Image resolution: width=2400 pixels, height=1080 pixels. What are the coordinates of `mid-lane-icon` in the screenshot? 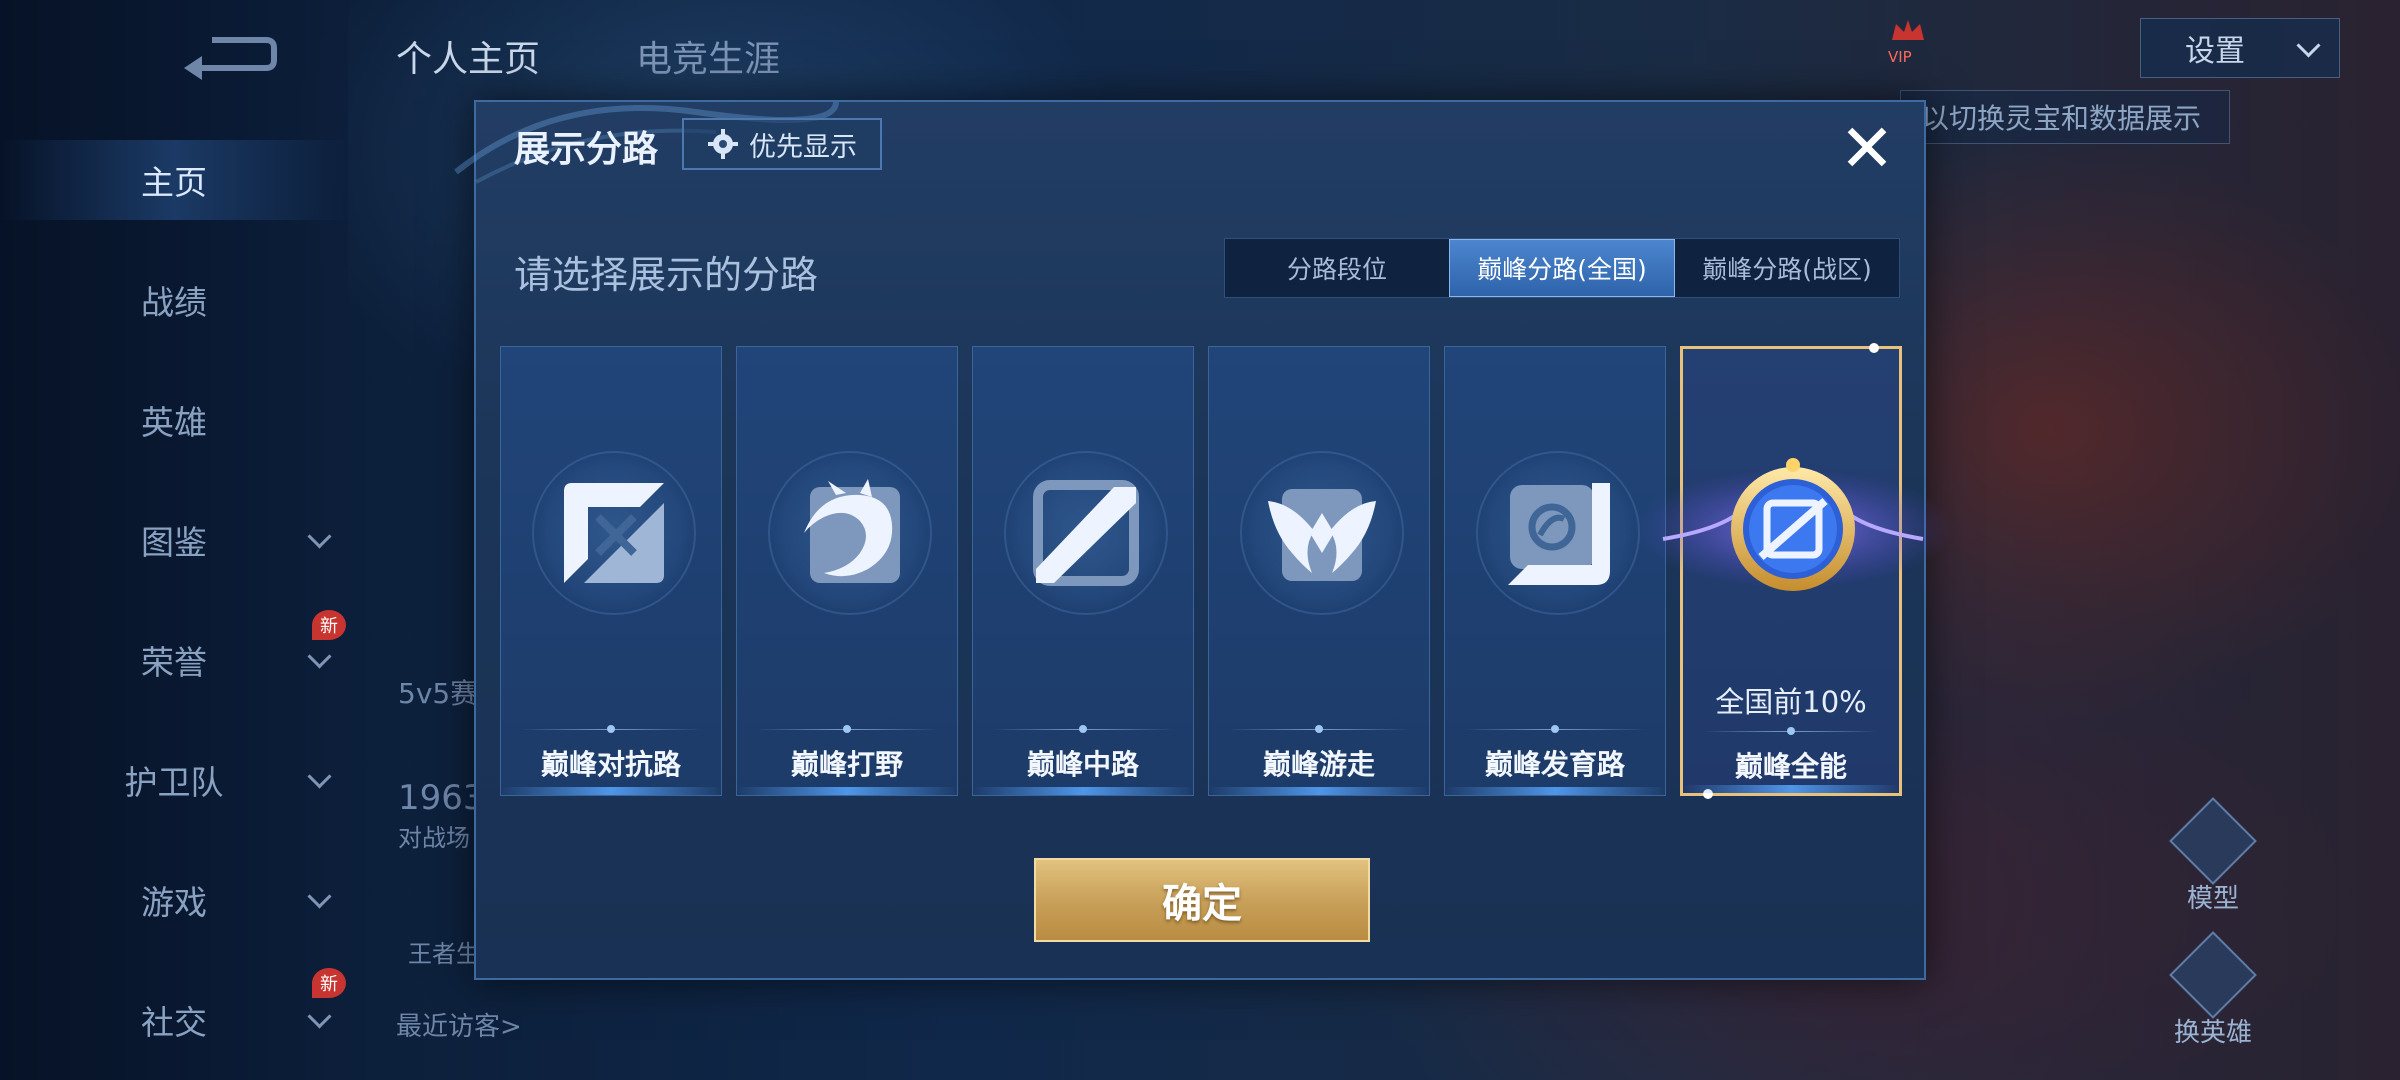 It's located at (1086, 533).